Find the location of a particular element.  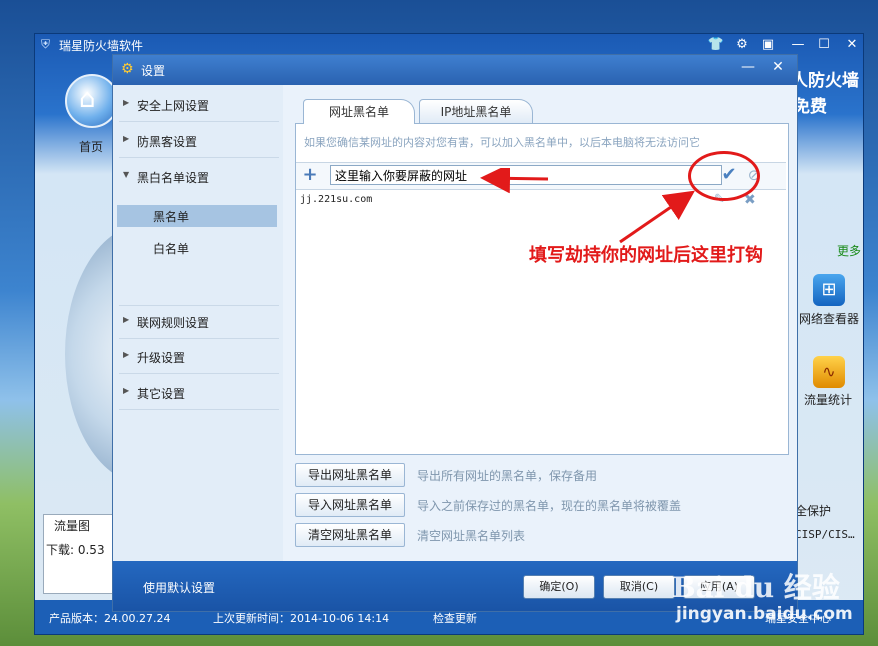

traffic-graph-panel: 流量图 下载: 0.53 is located at coordinates (80, 554).